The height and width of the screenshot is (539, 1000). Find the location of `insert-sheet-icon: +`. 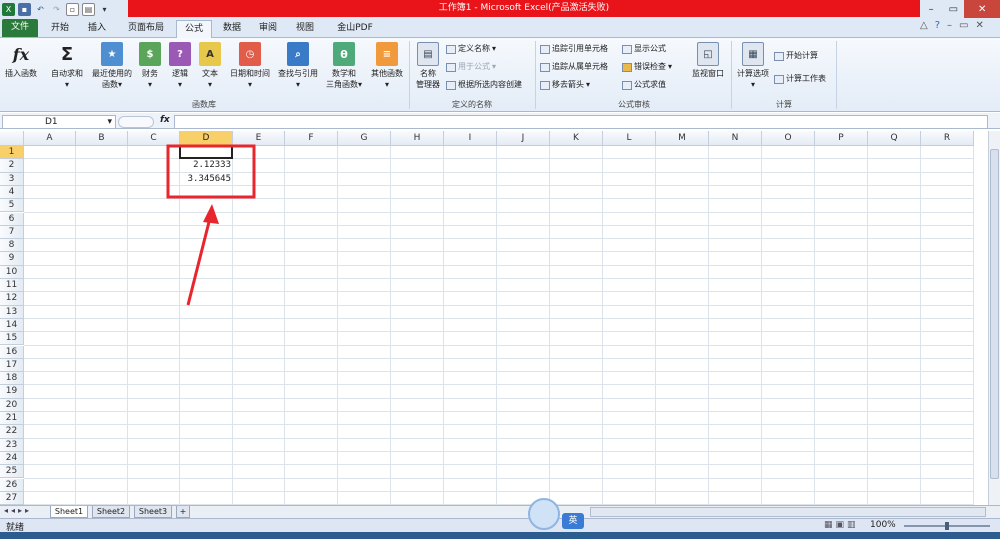

insert-sheet-icon: + is located at coordinates (183, 512).